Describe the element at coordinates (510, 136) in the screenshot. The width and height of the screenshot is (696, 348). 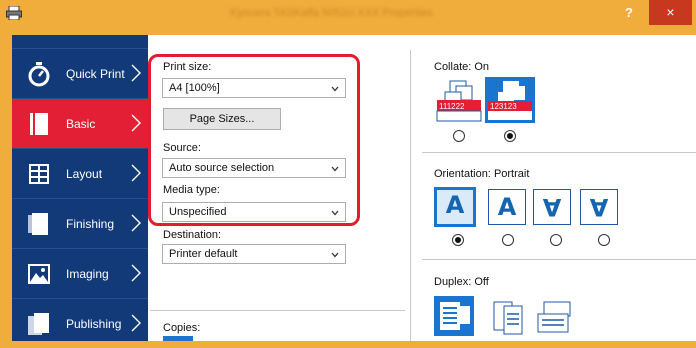
I see `collate-on-radio` at that location.